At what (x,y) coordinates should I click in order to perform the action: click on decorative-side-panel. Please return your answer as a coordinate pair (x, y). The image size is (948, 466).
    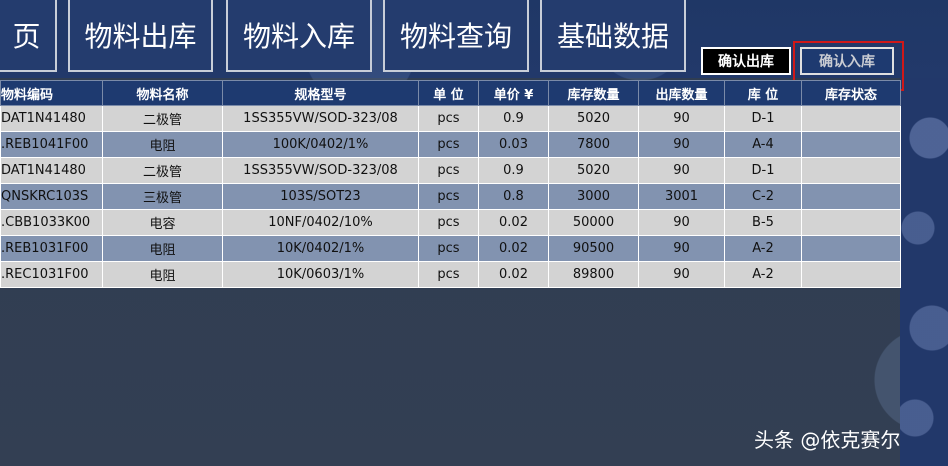
    Looking at the image, I should click on (924, 272).